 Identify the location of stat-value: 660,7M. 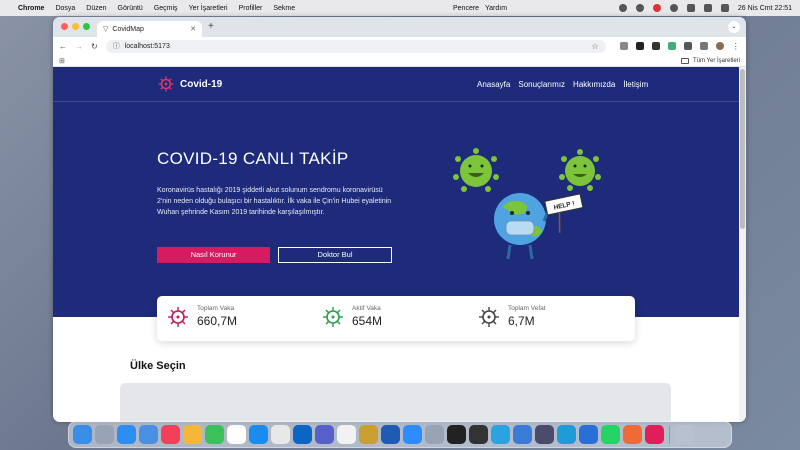
(217, 321).